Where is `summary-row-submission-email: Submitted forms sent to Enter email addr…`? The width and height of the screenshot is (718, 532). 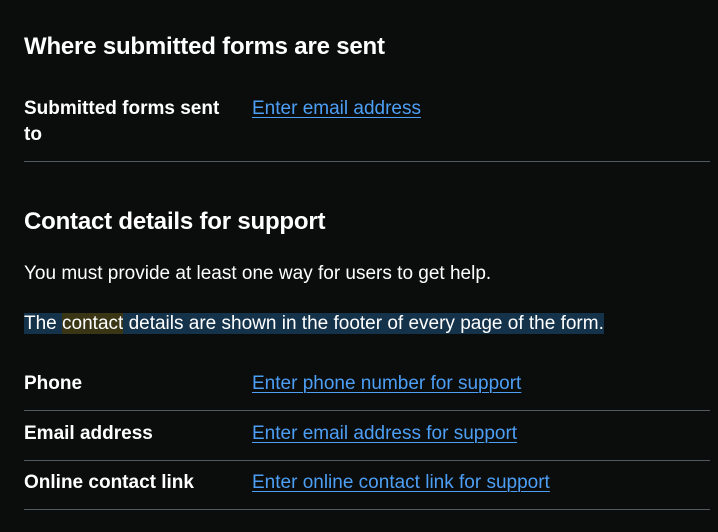
summary-row-submission-email: Submitted forms sent to Enter email addr… is located at coordinates (367, 129).